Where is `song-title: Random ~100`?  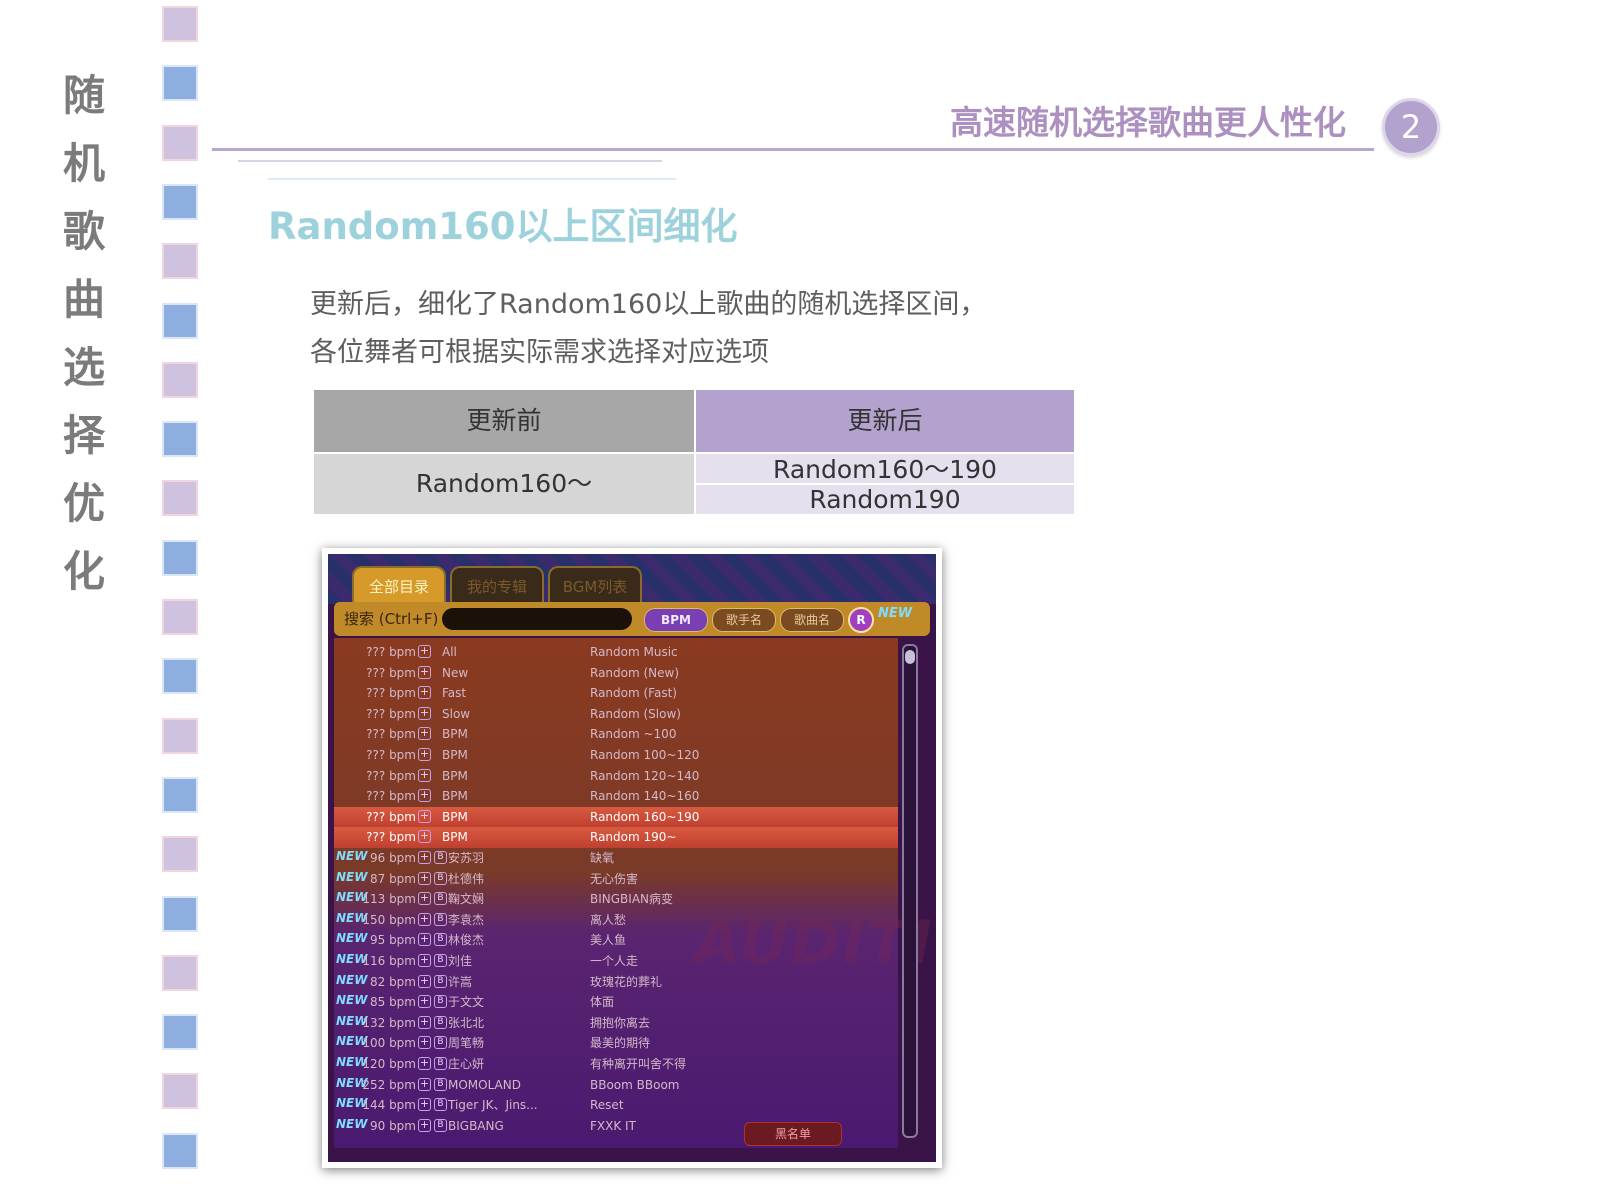 song-title: Random ~100 is located at coordinates (633, 734).